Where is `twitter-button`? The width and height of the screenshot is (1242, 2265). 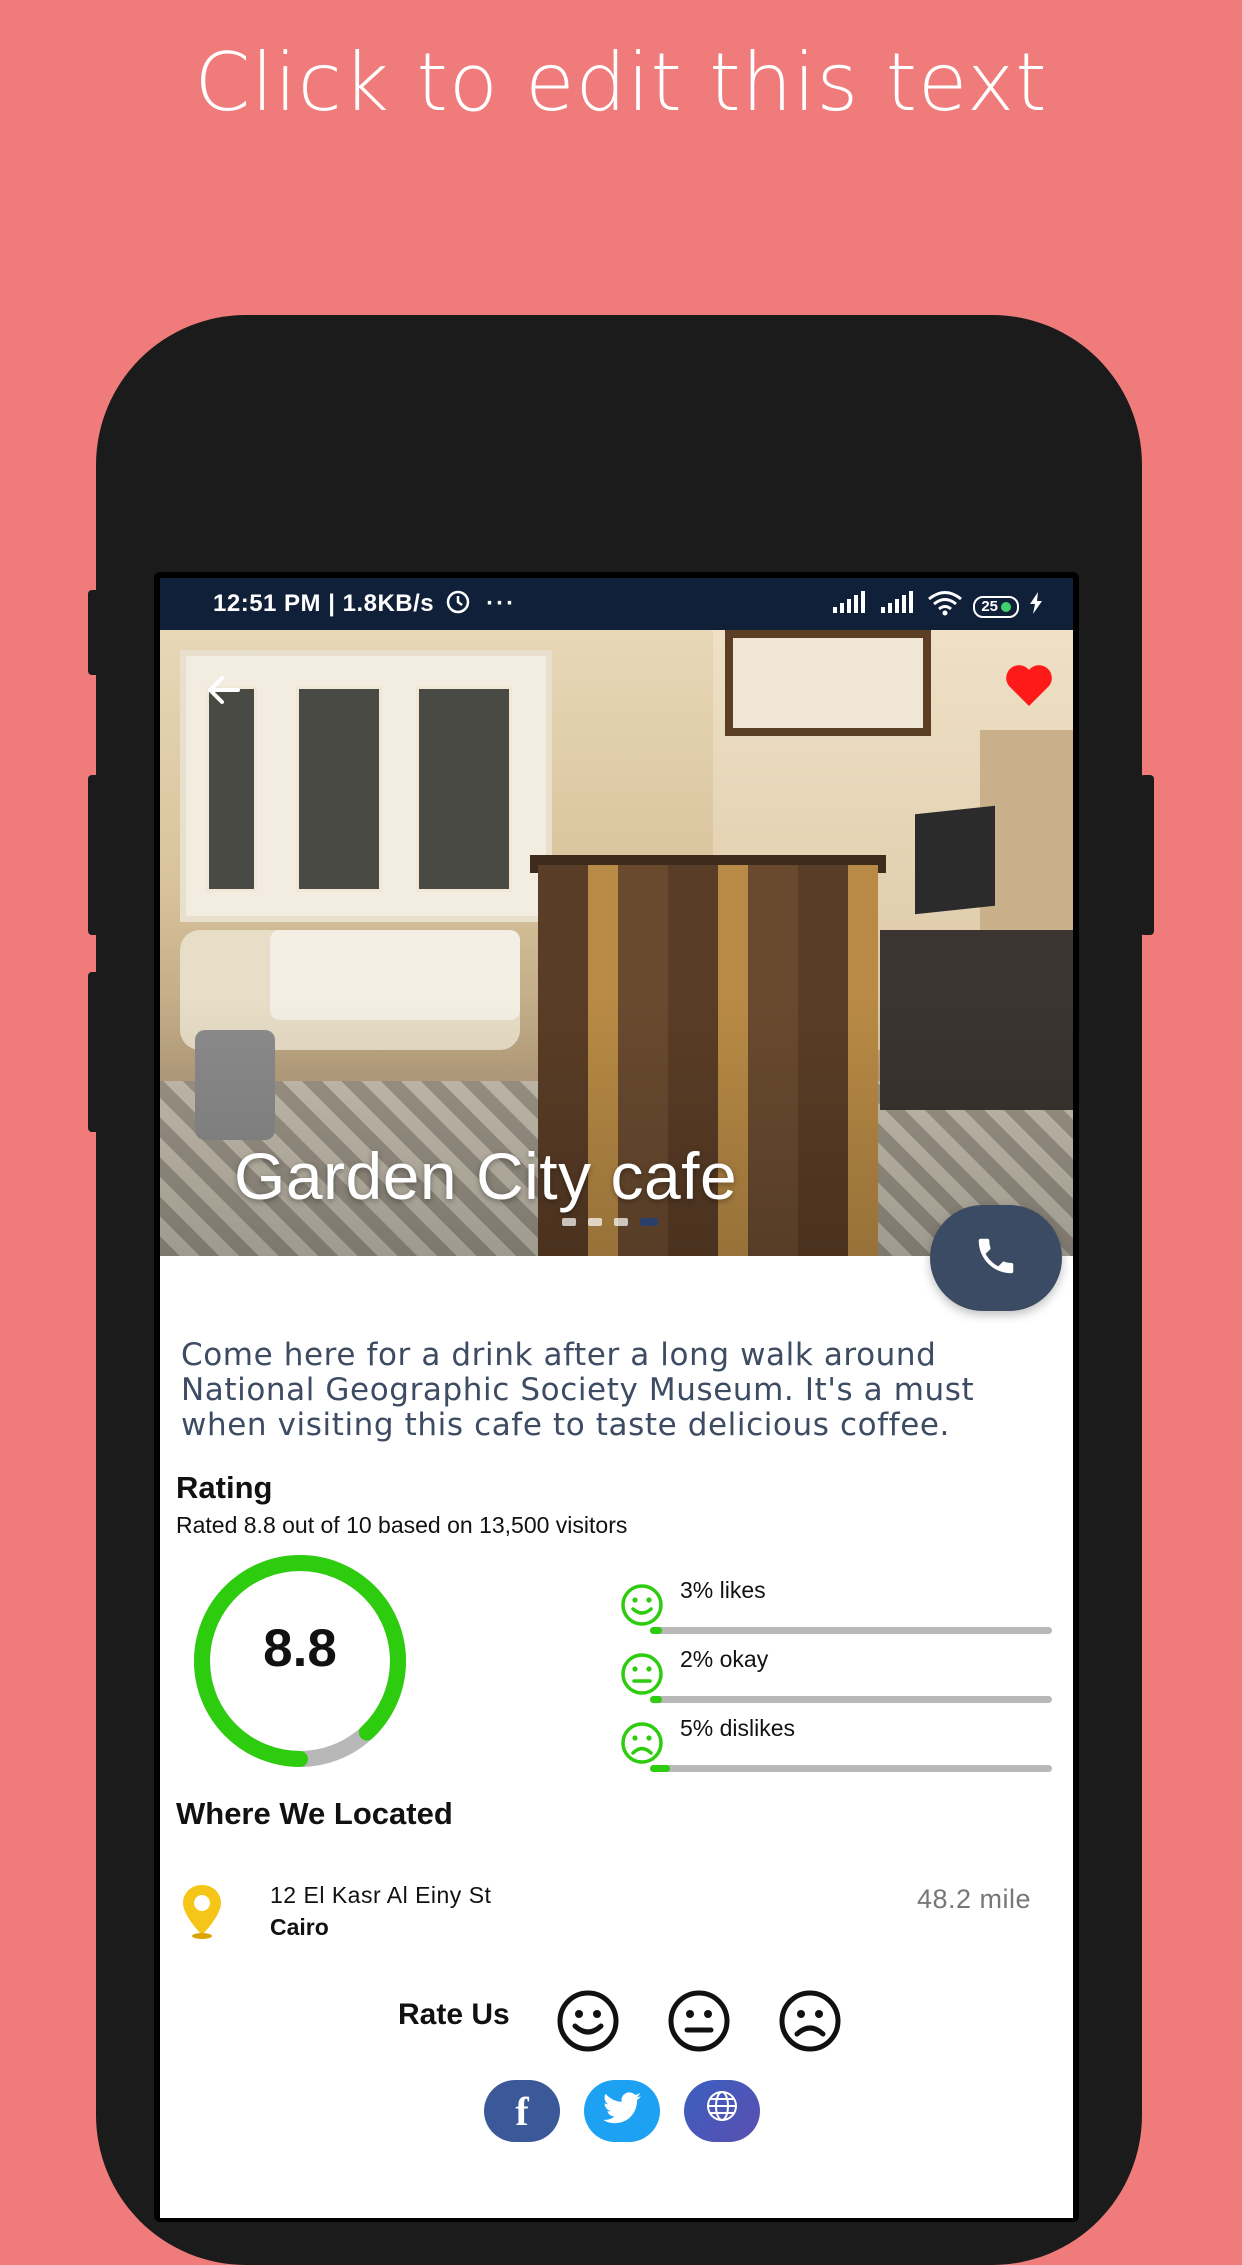 twitter-button is located at coordinates (622, 2111).